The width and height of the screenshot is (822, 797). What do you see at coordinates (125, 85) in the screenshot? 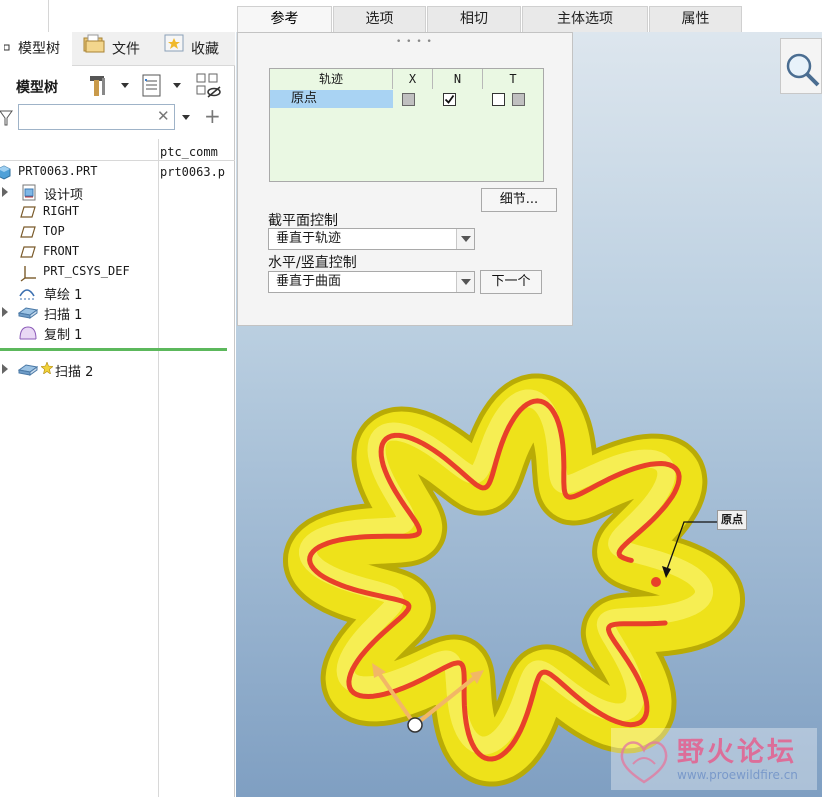
I see `settings-dropdown-icon` at bounding box center [125, 85].